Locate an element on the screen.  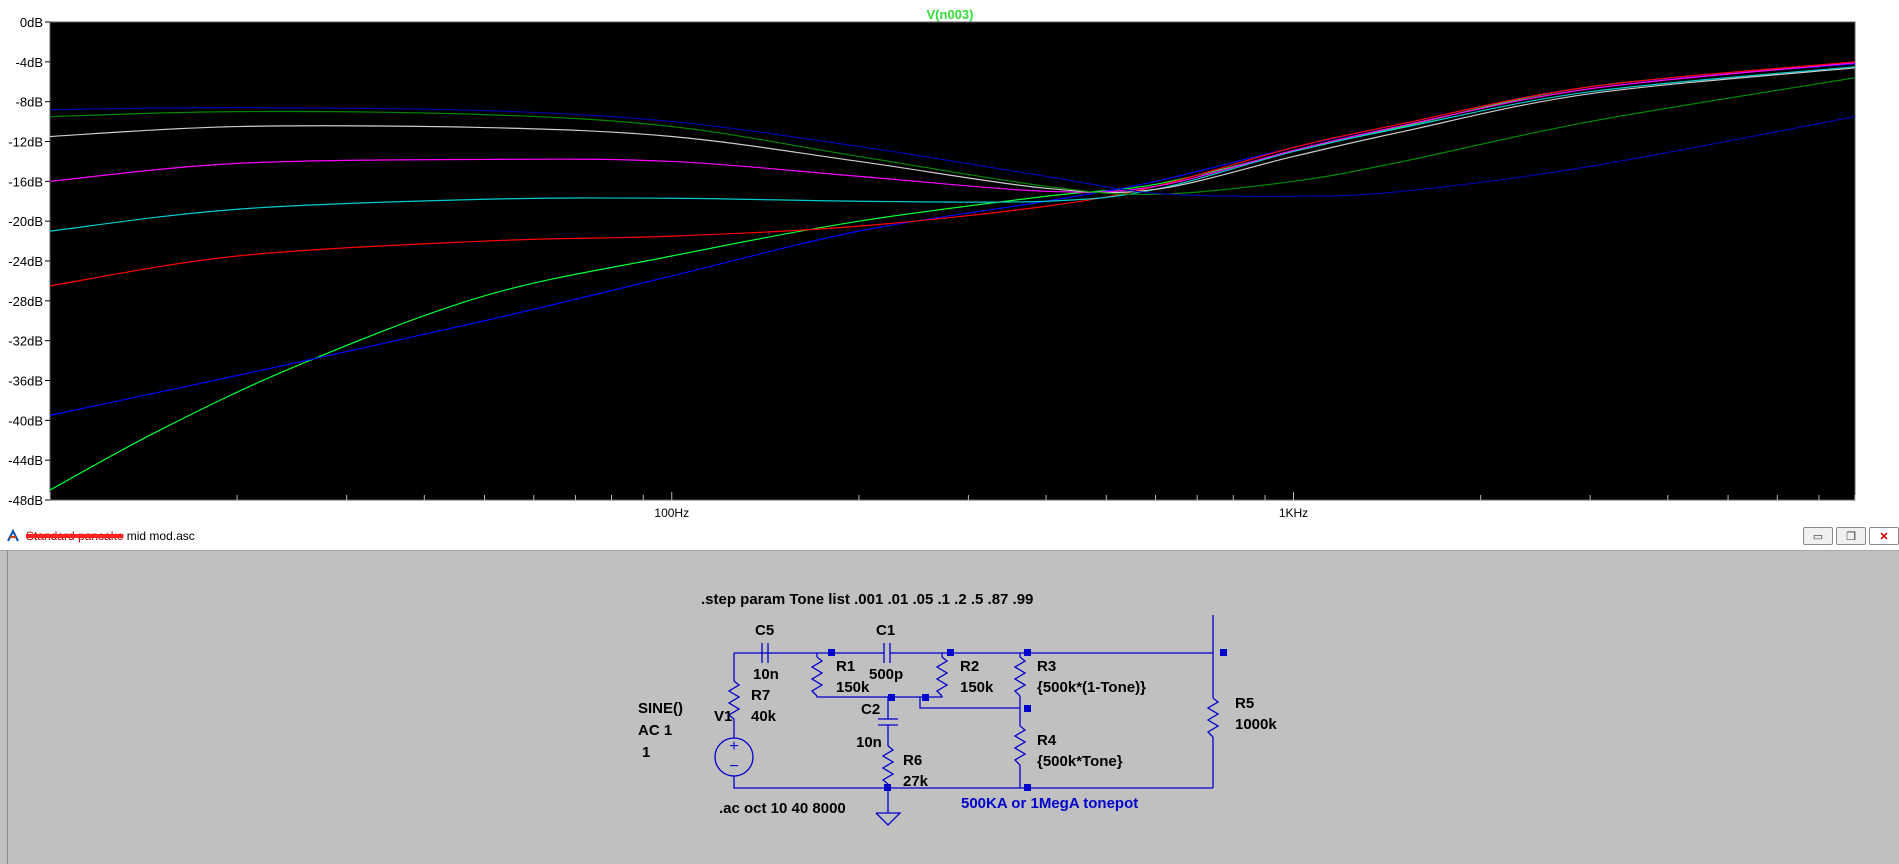
c5-name: C5 is located at coordinates (764, 630).